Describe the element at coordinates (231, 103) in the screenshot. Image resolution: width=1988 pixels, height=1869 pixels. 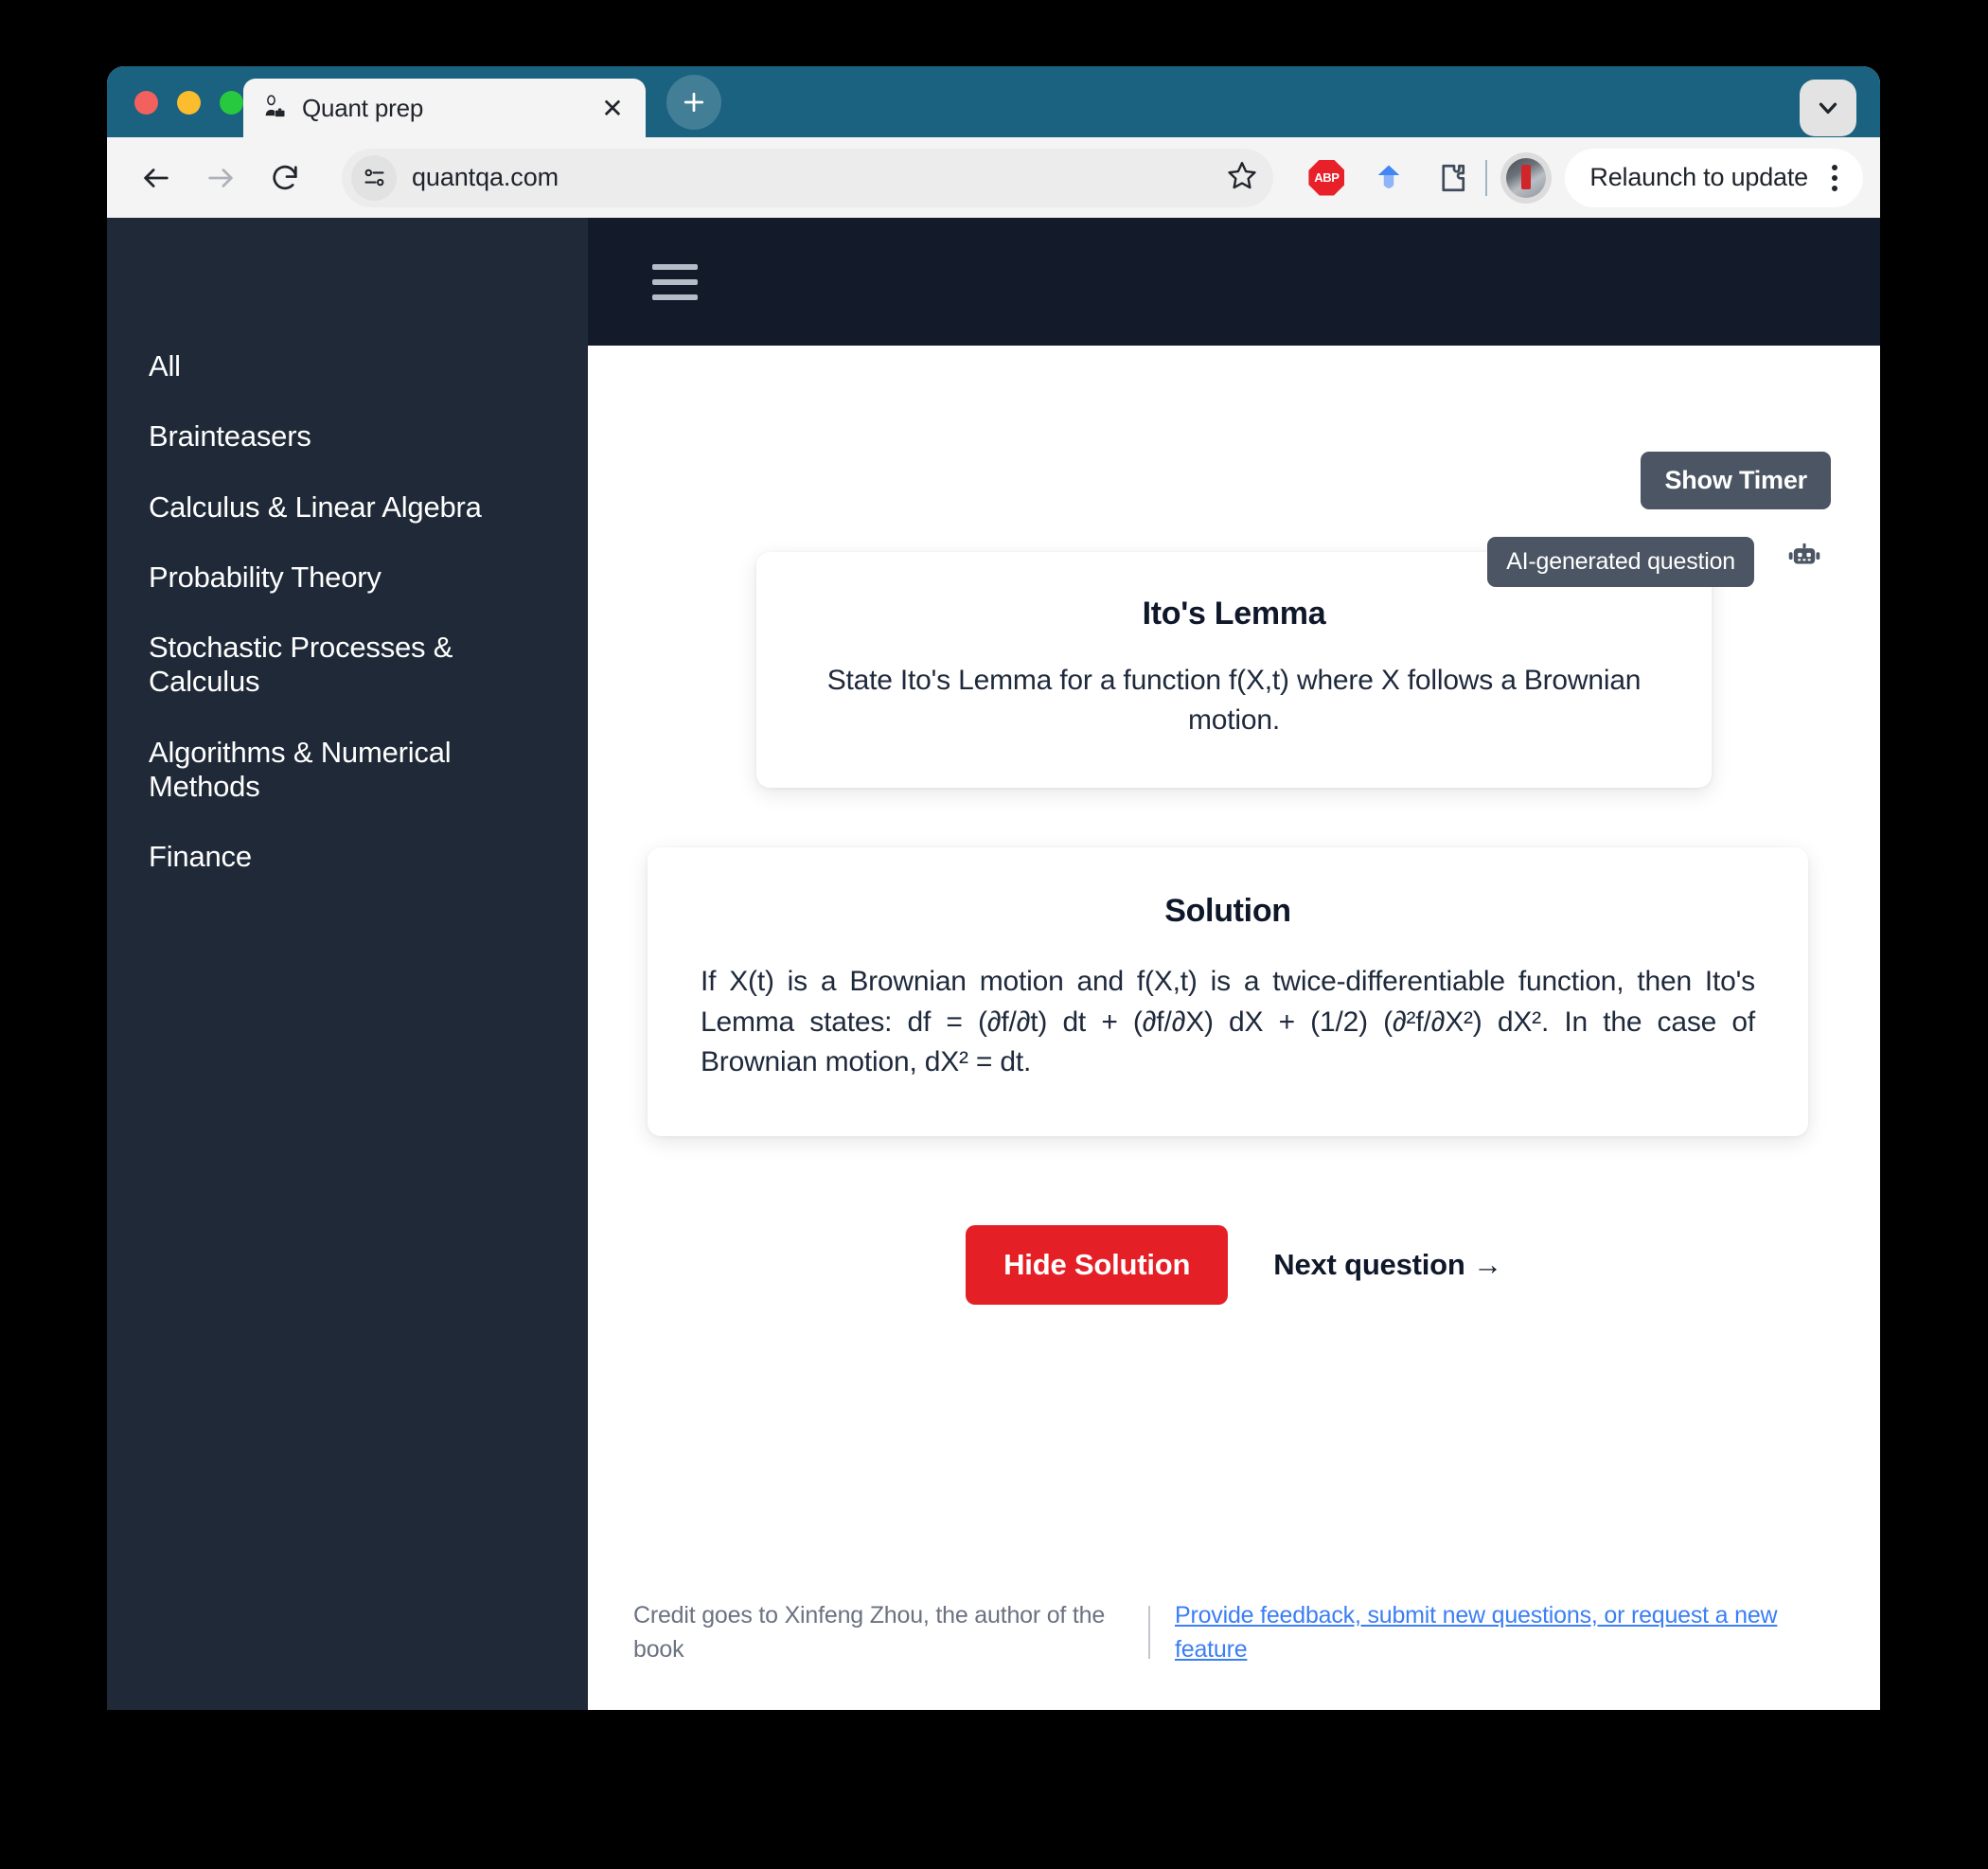
I see `maximize-window-button` at that location.